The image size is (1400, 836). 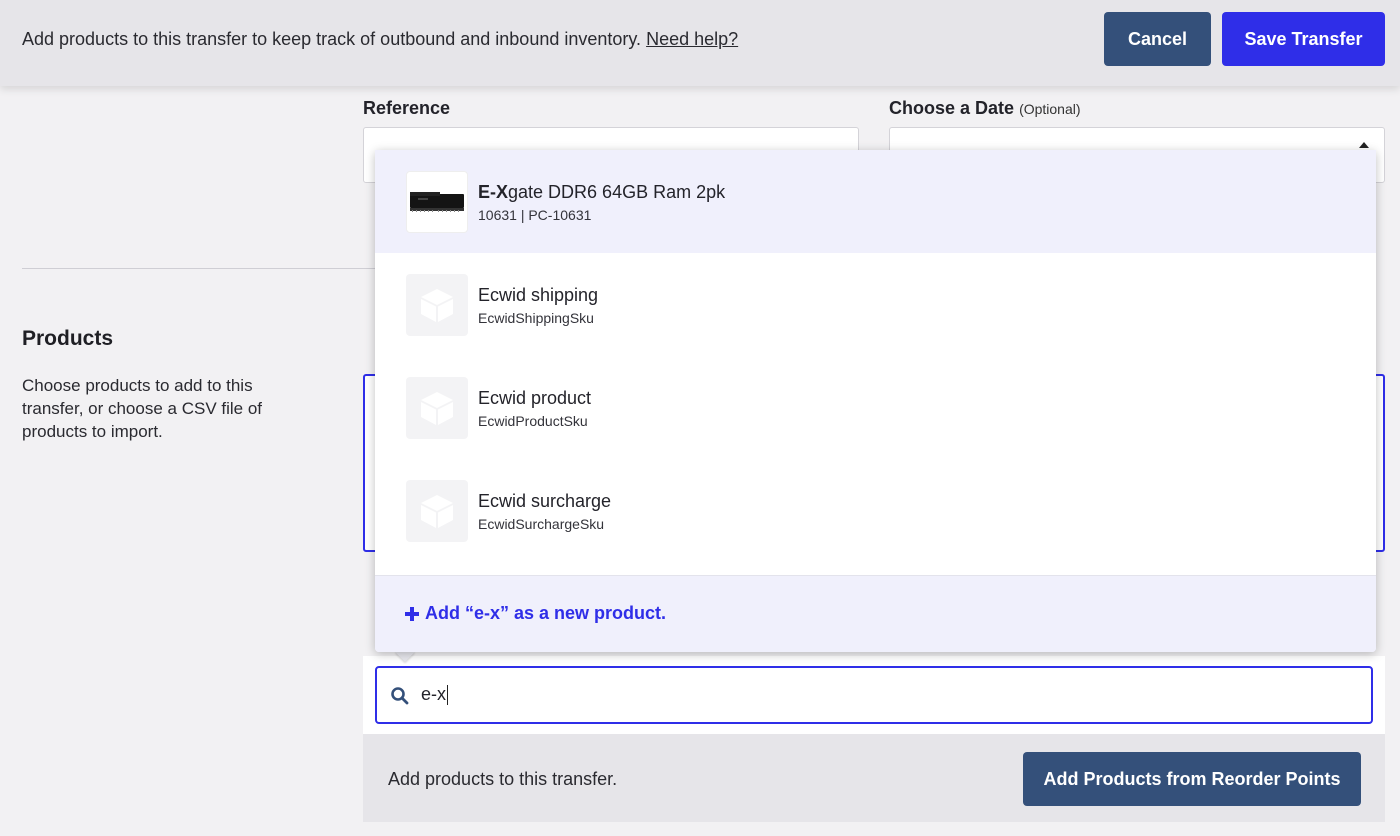 I want to click on caret-up-icon, so click(x=1364, y=145).